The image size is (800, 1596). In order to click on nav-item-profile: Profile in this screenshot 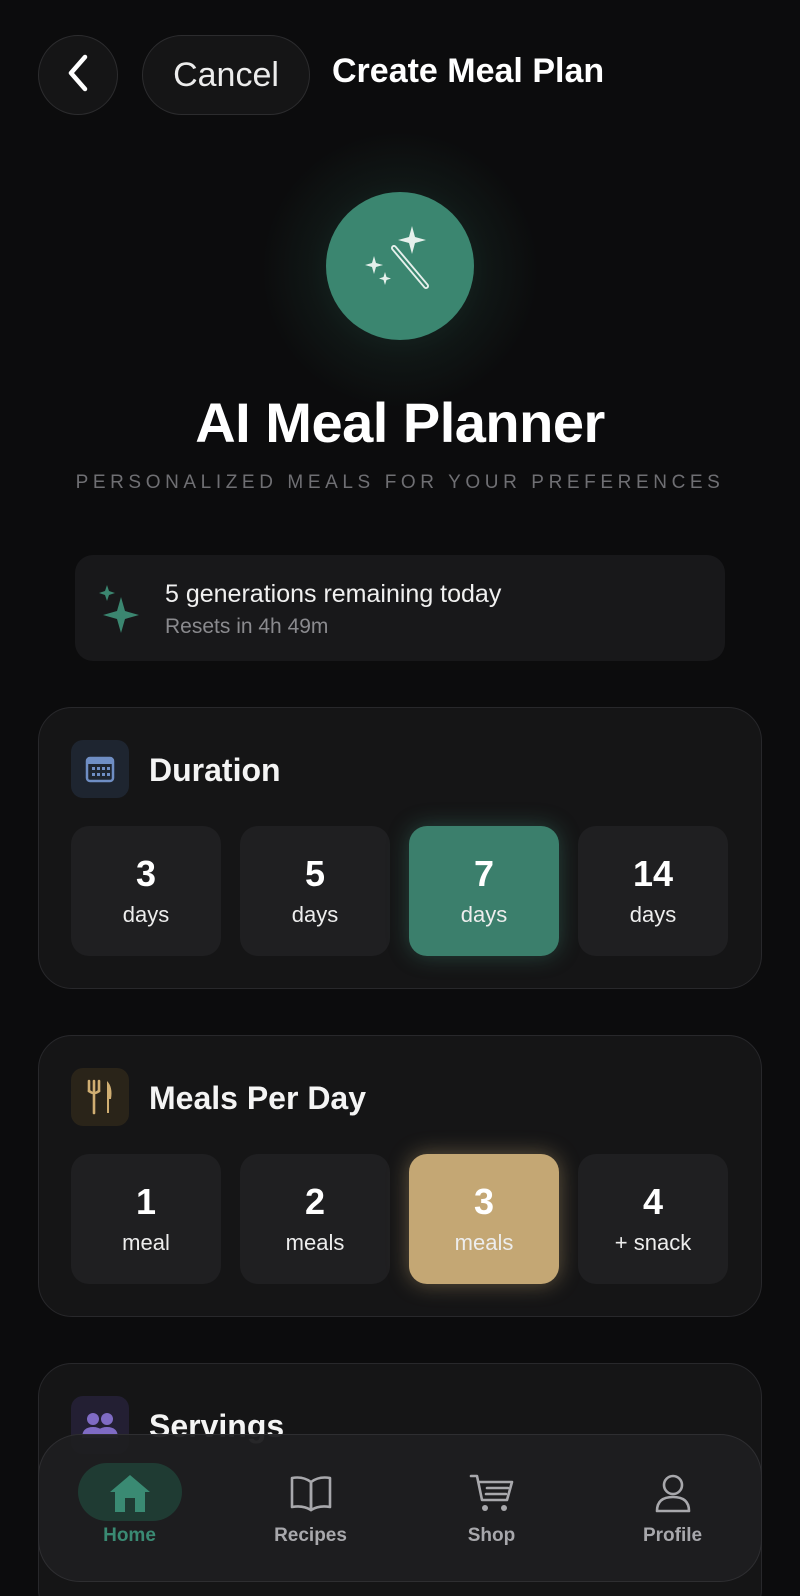, I will do `click(672, 1509)`.